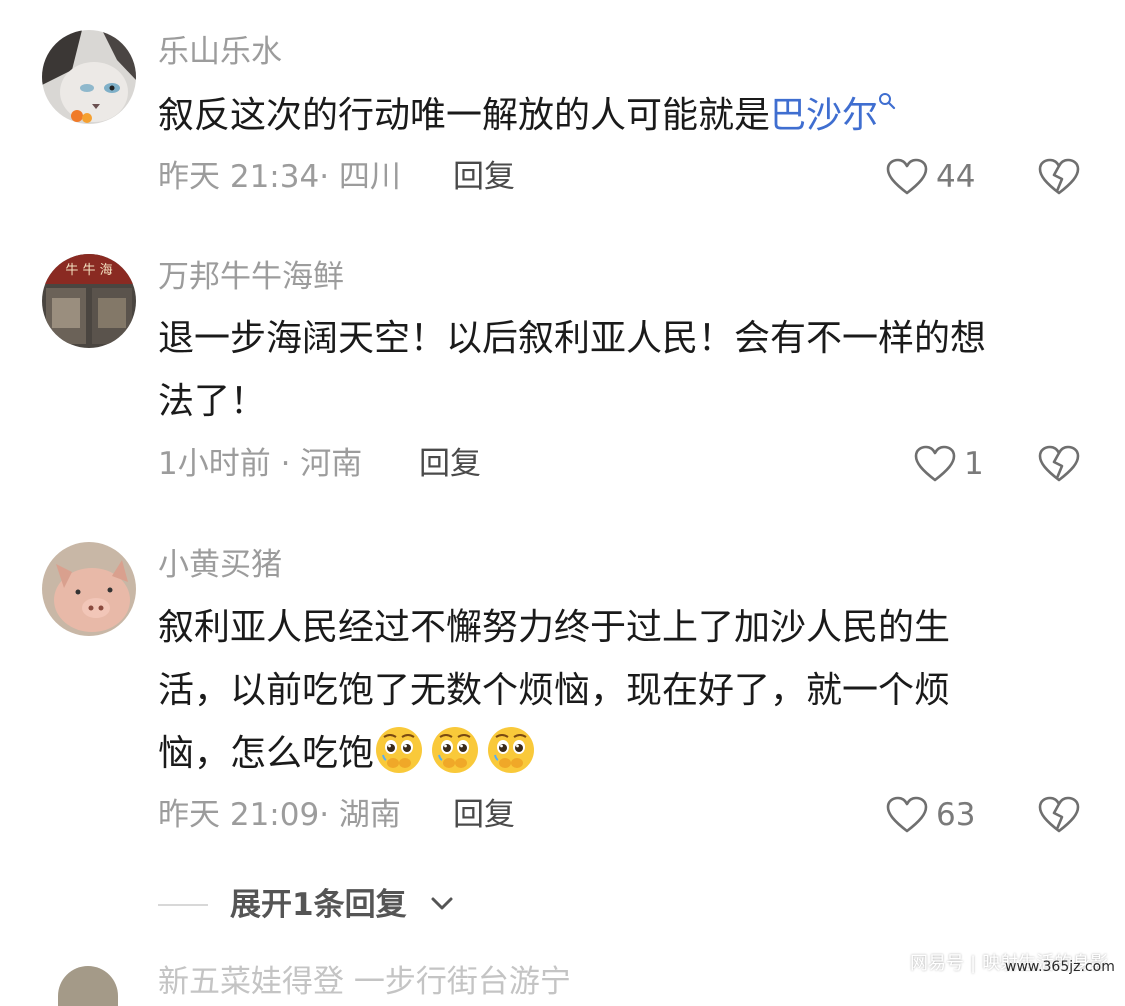 The height and width of the screenshot is (1006, 1125). What do you see at coordinates (279, 815) in the screenshot?
I see `timestamp-location: 昨天 21:09· 湖南` at bounding box center [279, 815].